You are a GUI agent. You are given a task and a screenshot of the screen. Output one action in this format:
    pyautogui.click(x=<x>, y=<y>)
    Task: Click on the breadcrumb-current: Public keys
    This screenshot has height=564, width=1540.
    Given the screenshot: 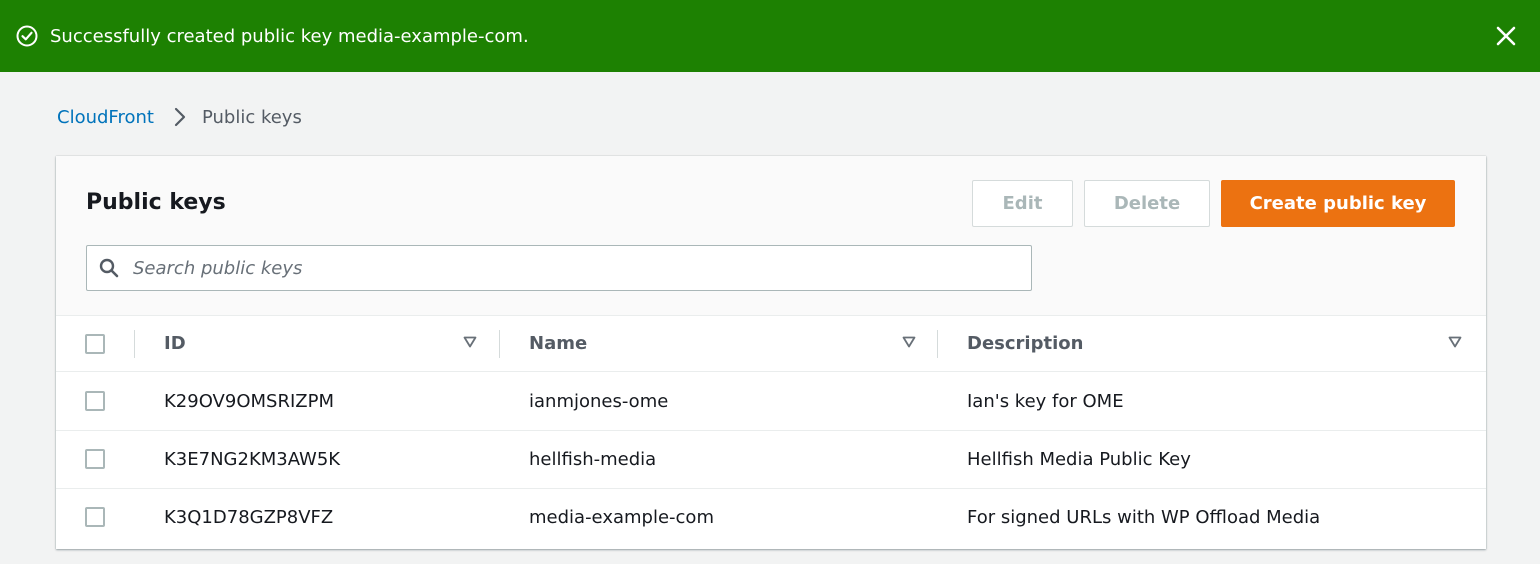 What is the action you would take?
    pyautogui.click(x=251, y=117)
    